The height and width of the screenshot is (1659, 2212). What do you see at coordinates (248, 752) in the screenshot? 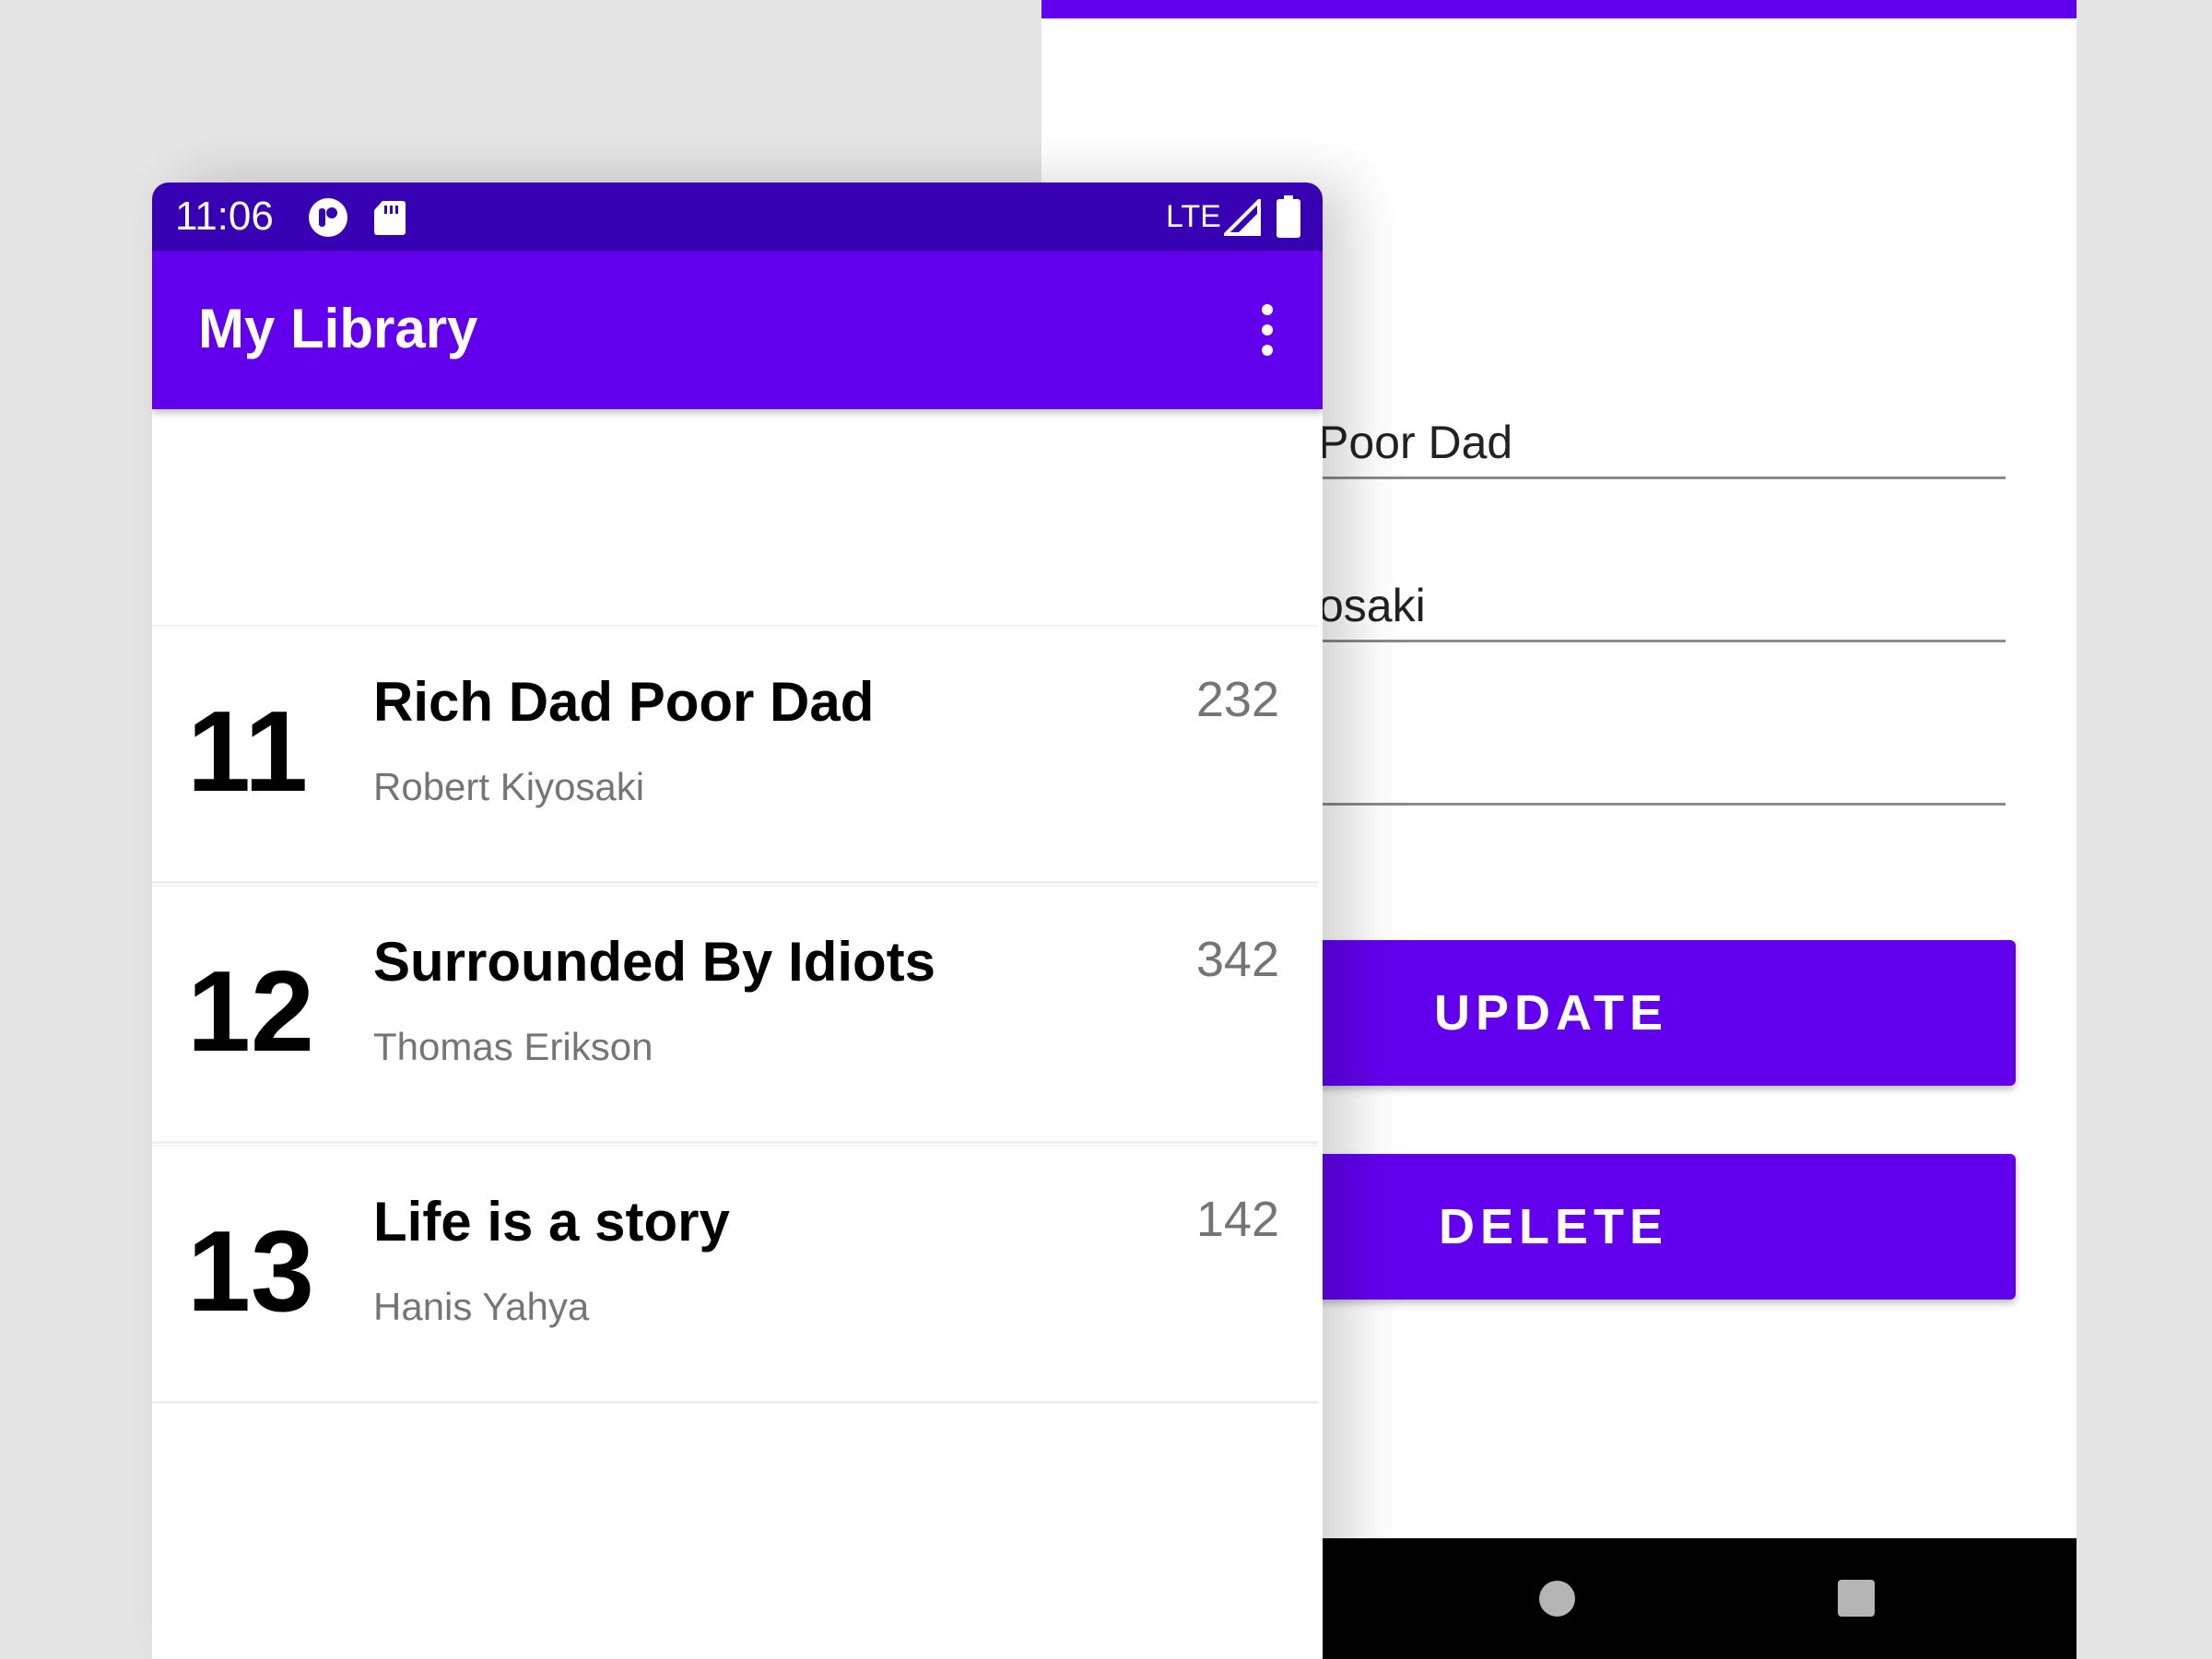
I see `book-id: 11` at bounding box center [248, 752].